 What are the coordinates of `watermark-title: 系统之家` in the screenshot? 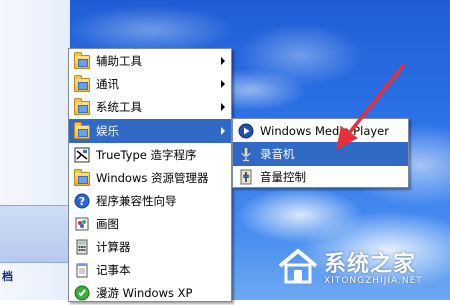 It's located at (370, 264).